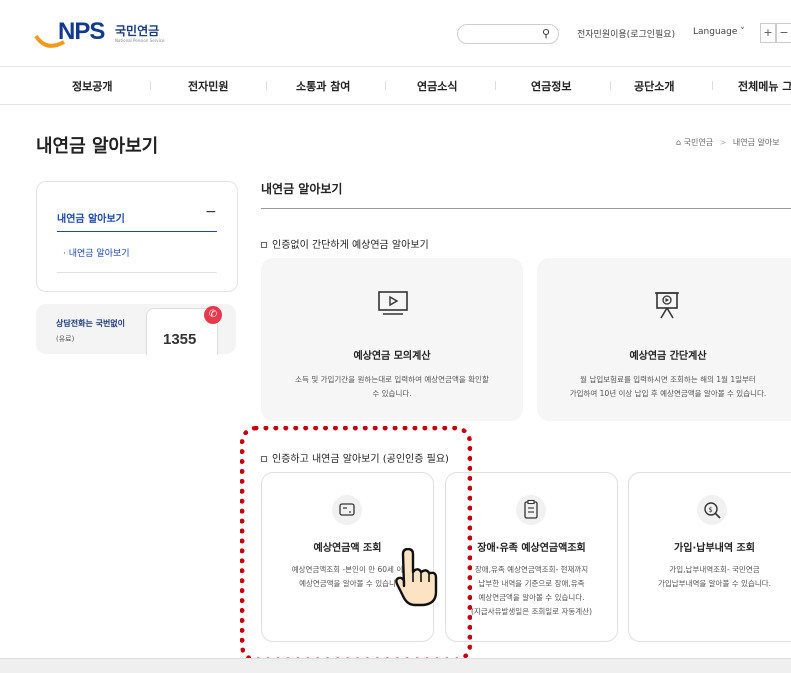  Describe the element at coordinates (97, 146) in the screenshot. I see `page-title: 내연금 알아보기` at that location.